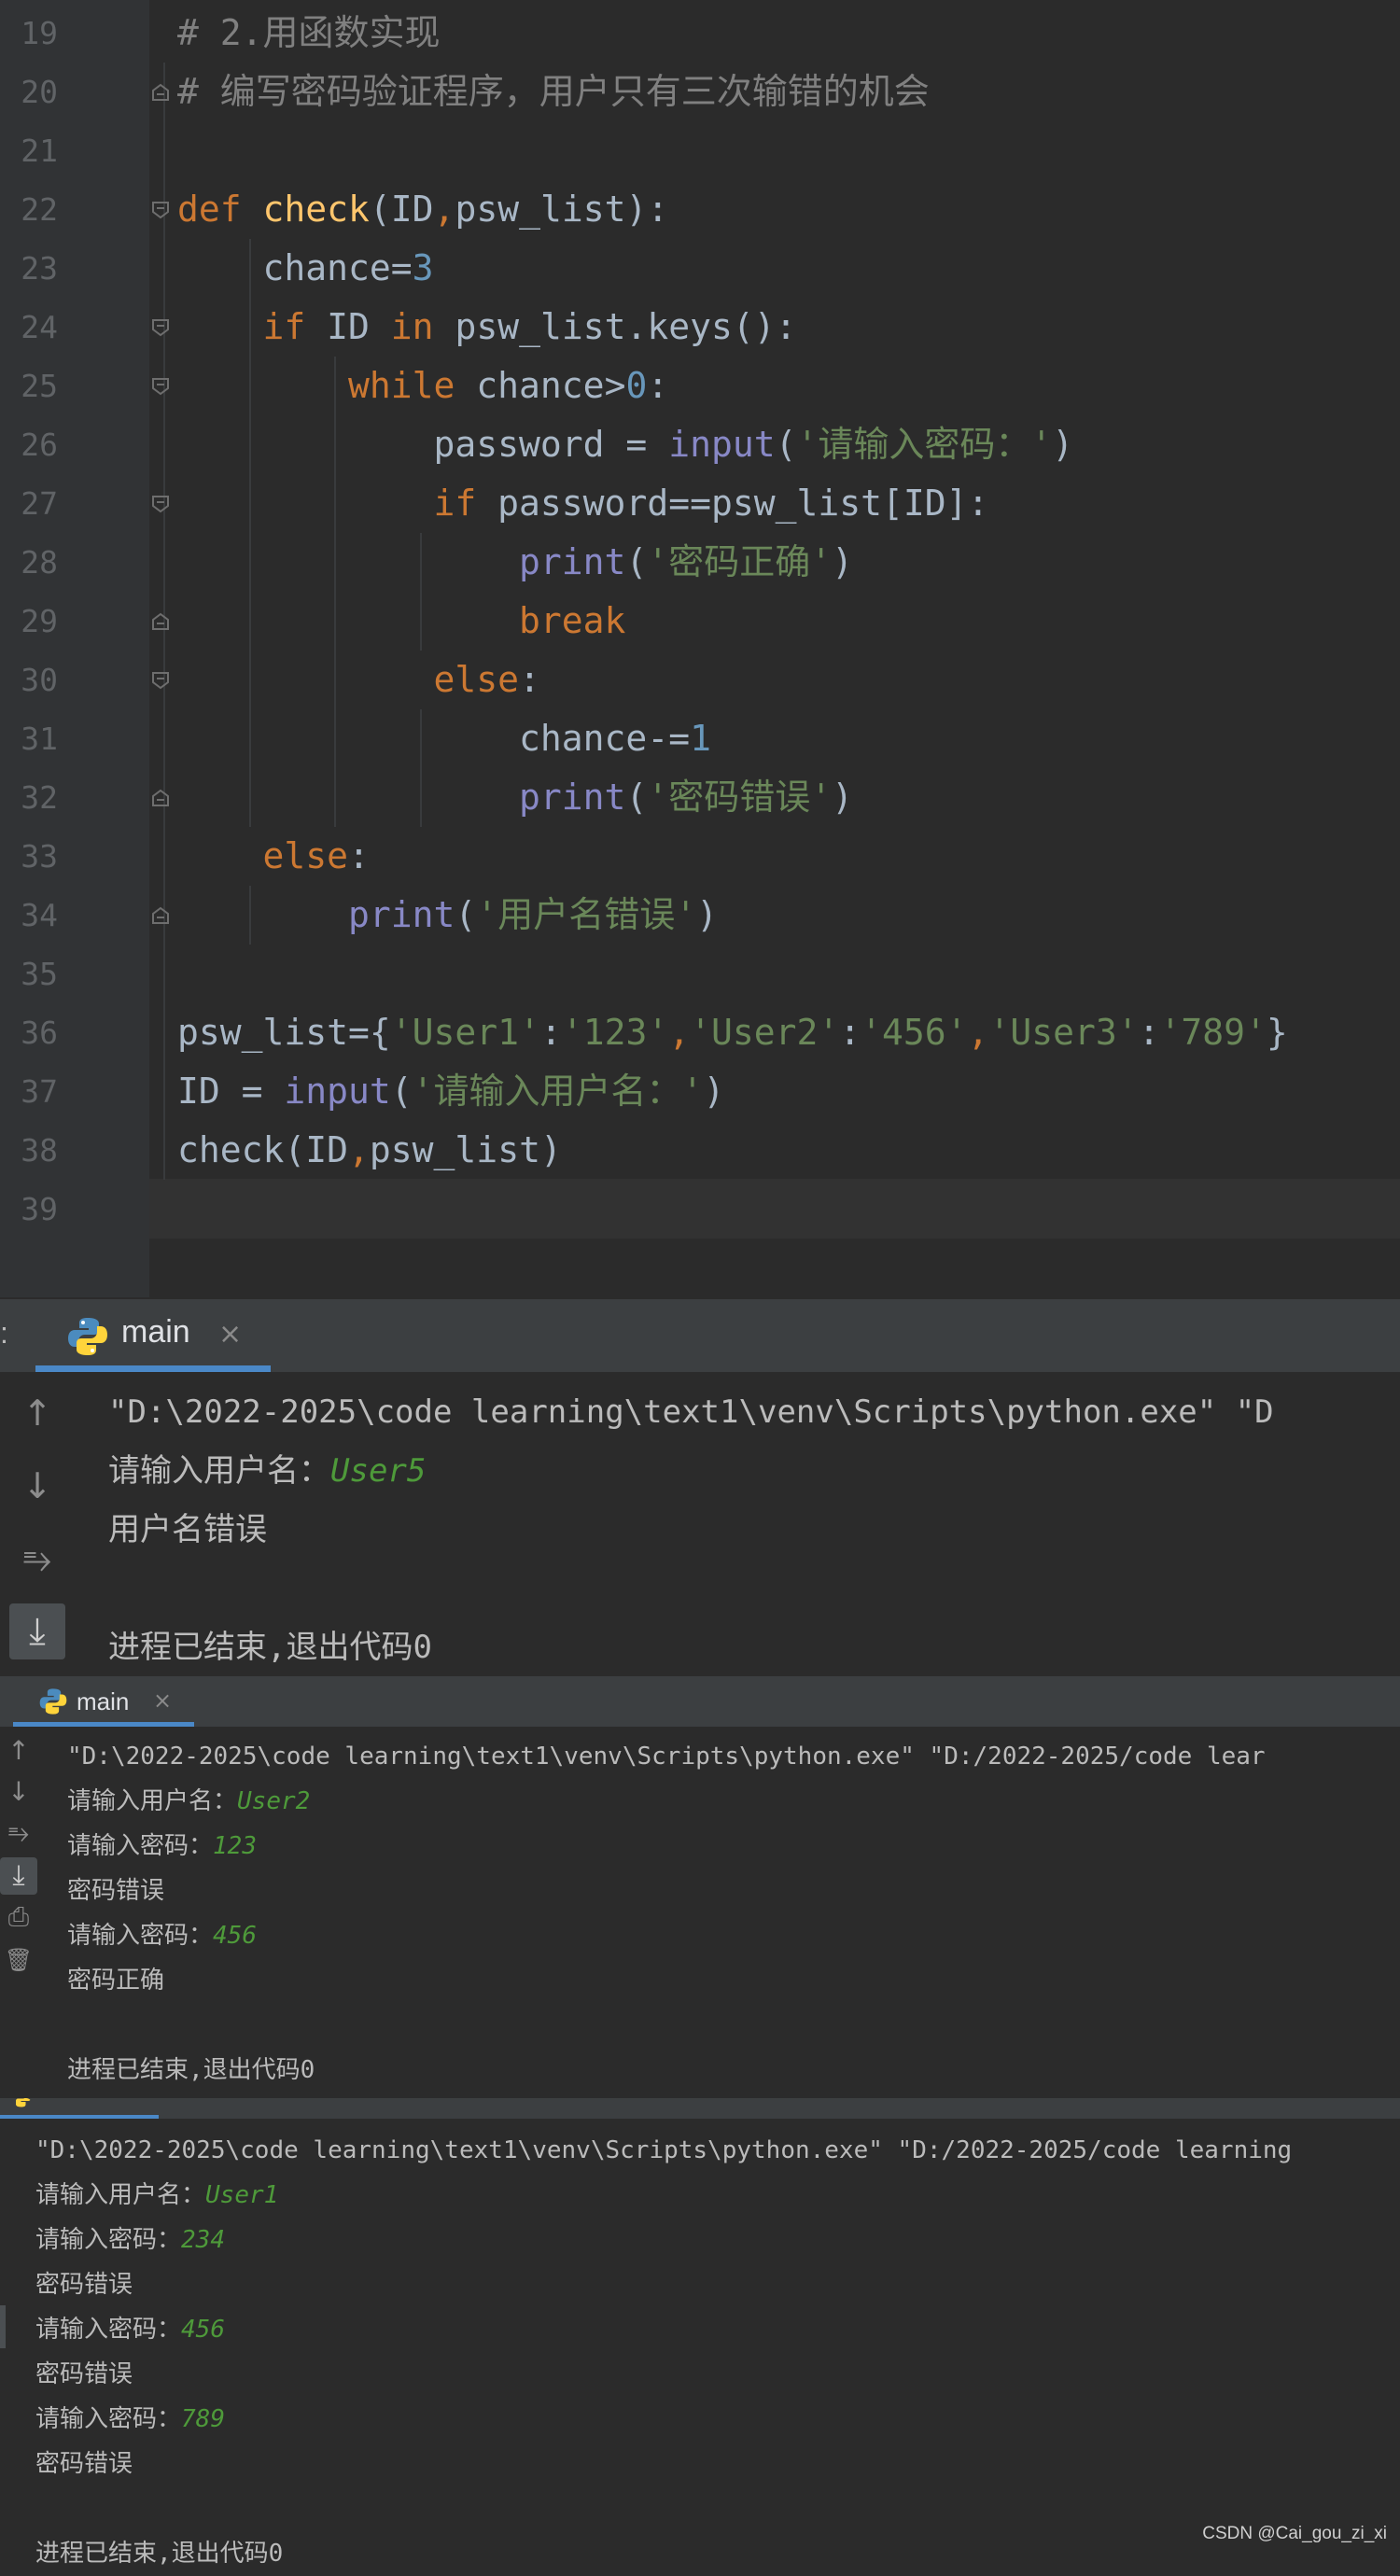 The width and height of the screenshot is (1400, 2576). Describe the element at coordinates (39, 739) in the screenshot. I see `line-number: 31` at that location.